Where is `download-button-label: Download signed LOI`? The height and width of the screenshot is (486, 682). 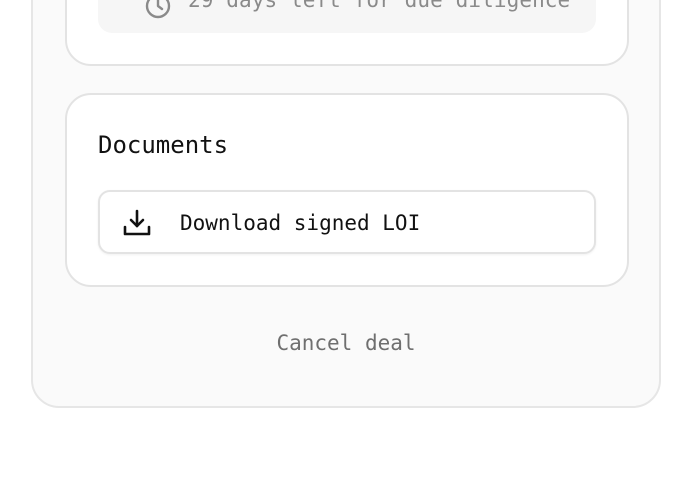
download-button-label: Download signed LOI is located at coordinates (300, 223).